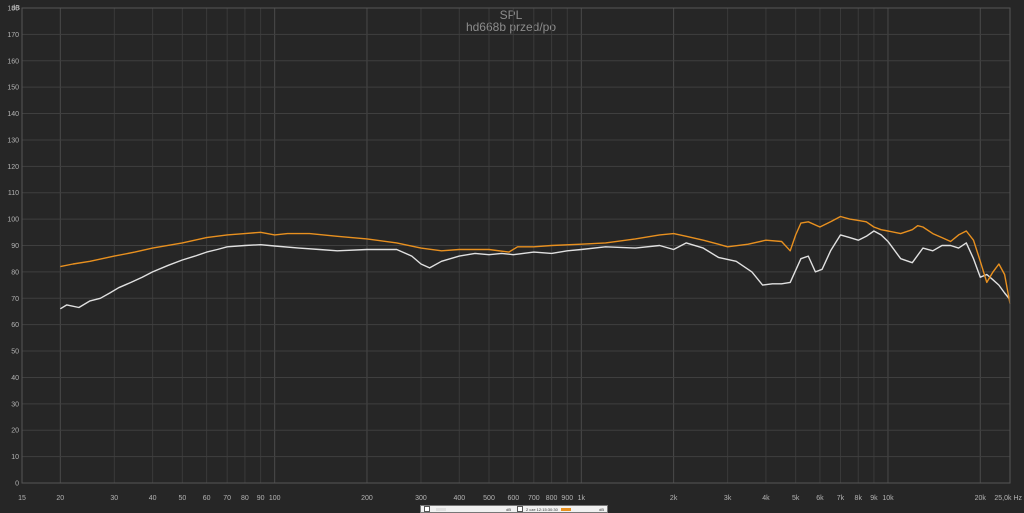 This screenshot has width=1024, height=513. I want to click on y-tick-label: 130, so click(13, 140).